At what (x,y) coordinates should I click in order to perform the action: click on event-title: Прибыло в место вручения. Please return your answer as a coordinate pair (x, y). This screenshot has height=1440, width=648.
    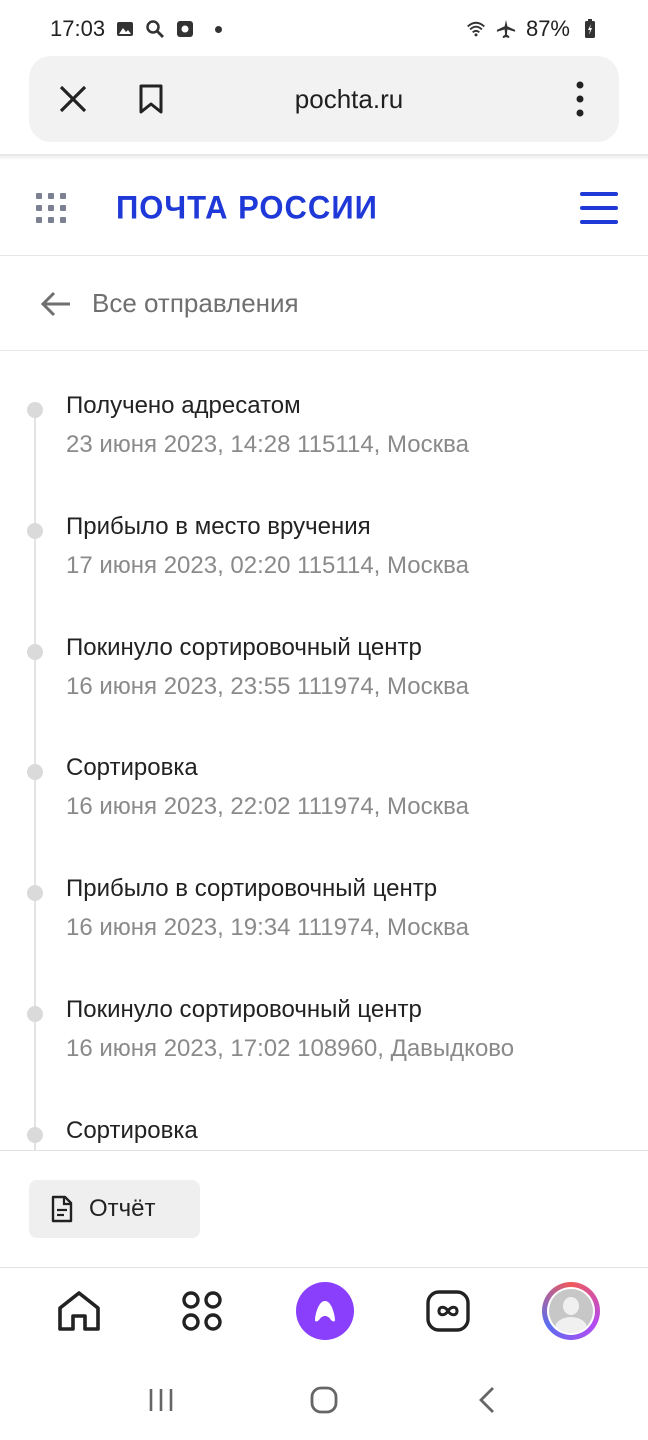
    Looking at the image, I should click on (218, 526).